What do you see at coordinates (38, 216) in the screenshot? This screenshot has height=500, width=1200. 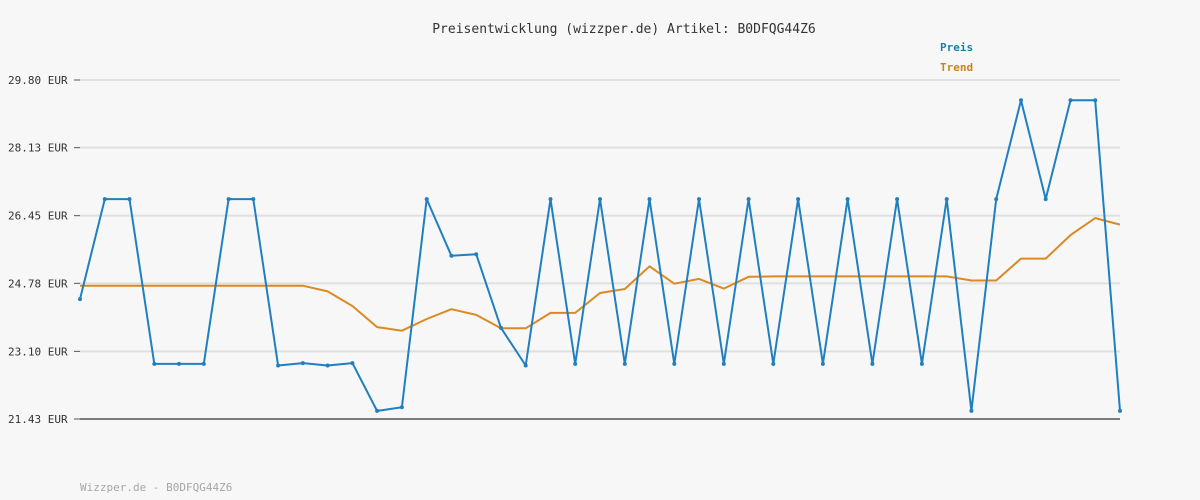 I see `y-tick-label: 26.45 EUR` at bounding box center [38, 216].